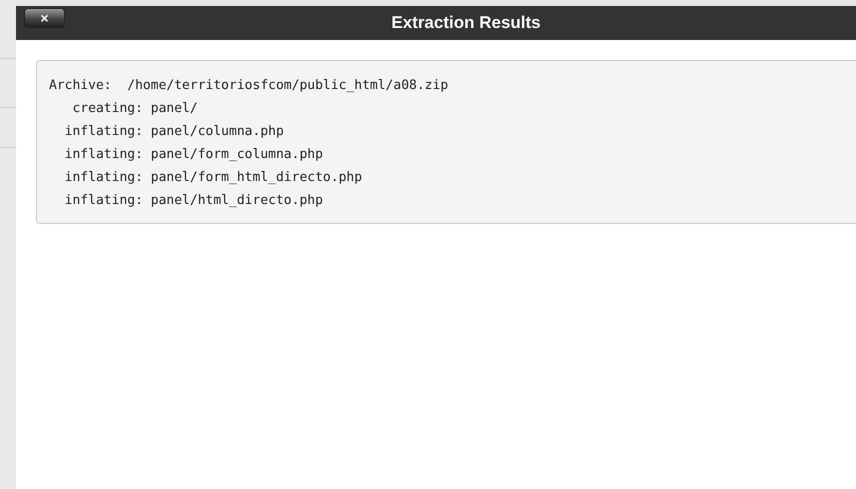  I want to click on output-line: creating: panel/, so click(135, 109).